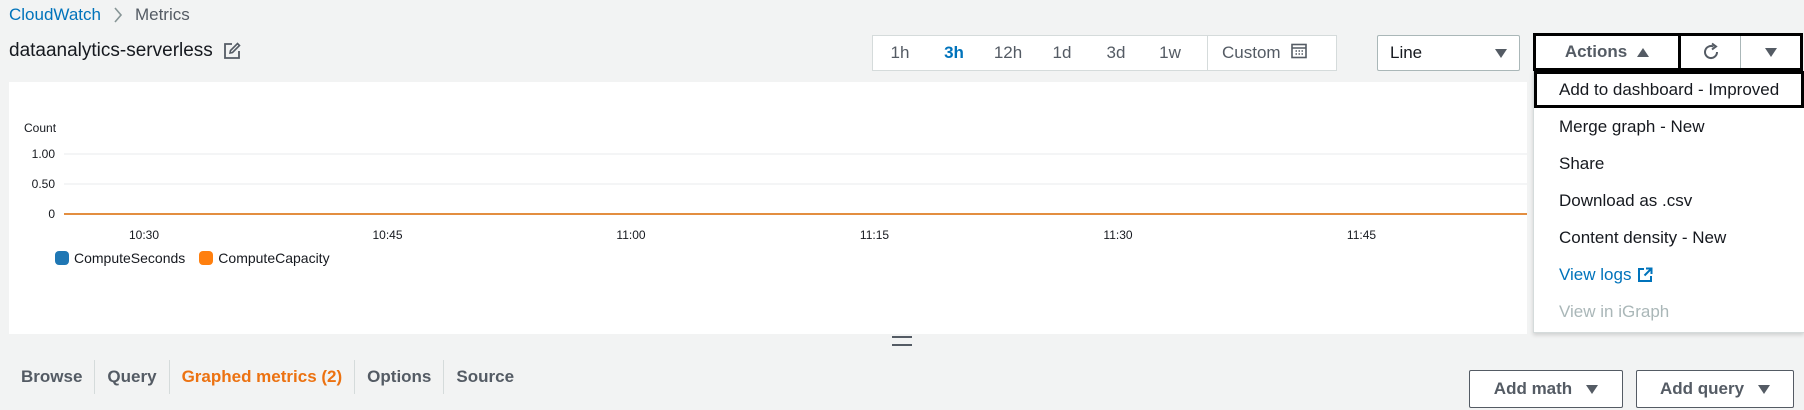 Image resolution: width=1804 pixels, height=410 pixels. What do you see at coordinates (1361, 235) in the screenshot?
I see `x-tick-label: 11:45` at bounding box center [1361, 235].